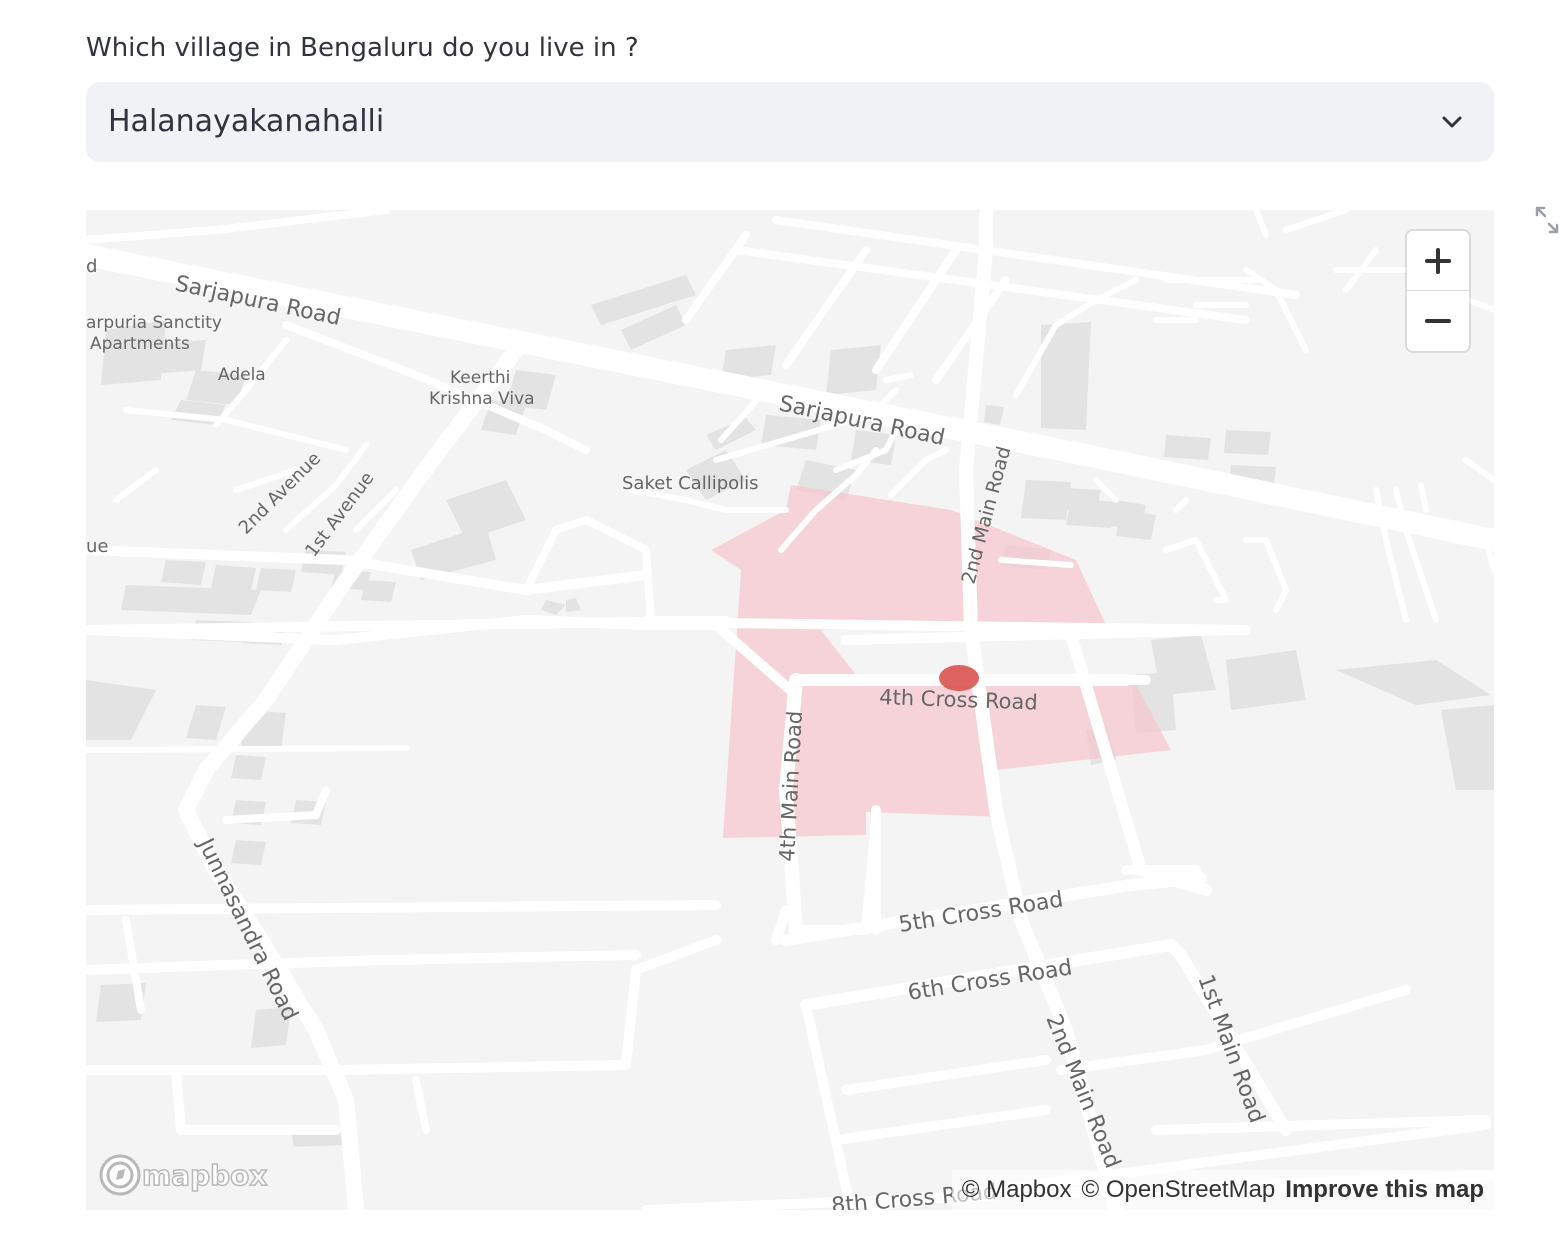  What do you see at coordinates (790, 122) in the screenshot?
I see `village-select: Halanayakanahalli` at bounding box center [790, 122].